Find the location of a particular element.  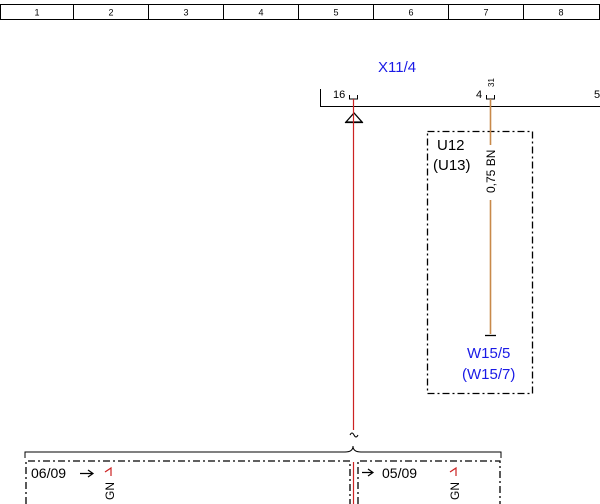

column-label-4: 4 is located at coordinates (260, 13).